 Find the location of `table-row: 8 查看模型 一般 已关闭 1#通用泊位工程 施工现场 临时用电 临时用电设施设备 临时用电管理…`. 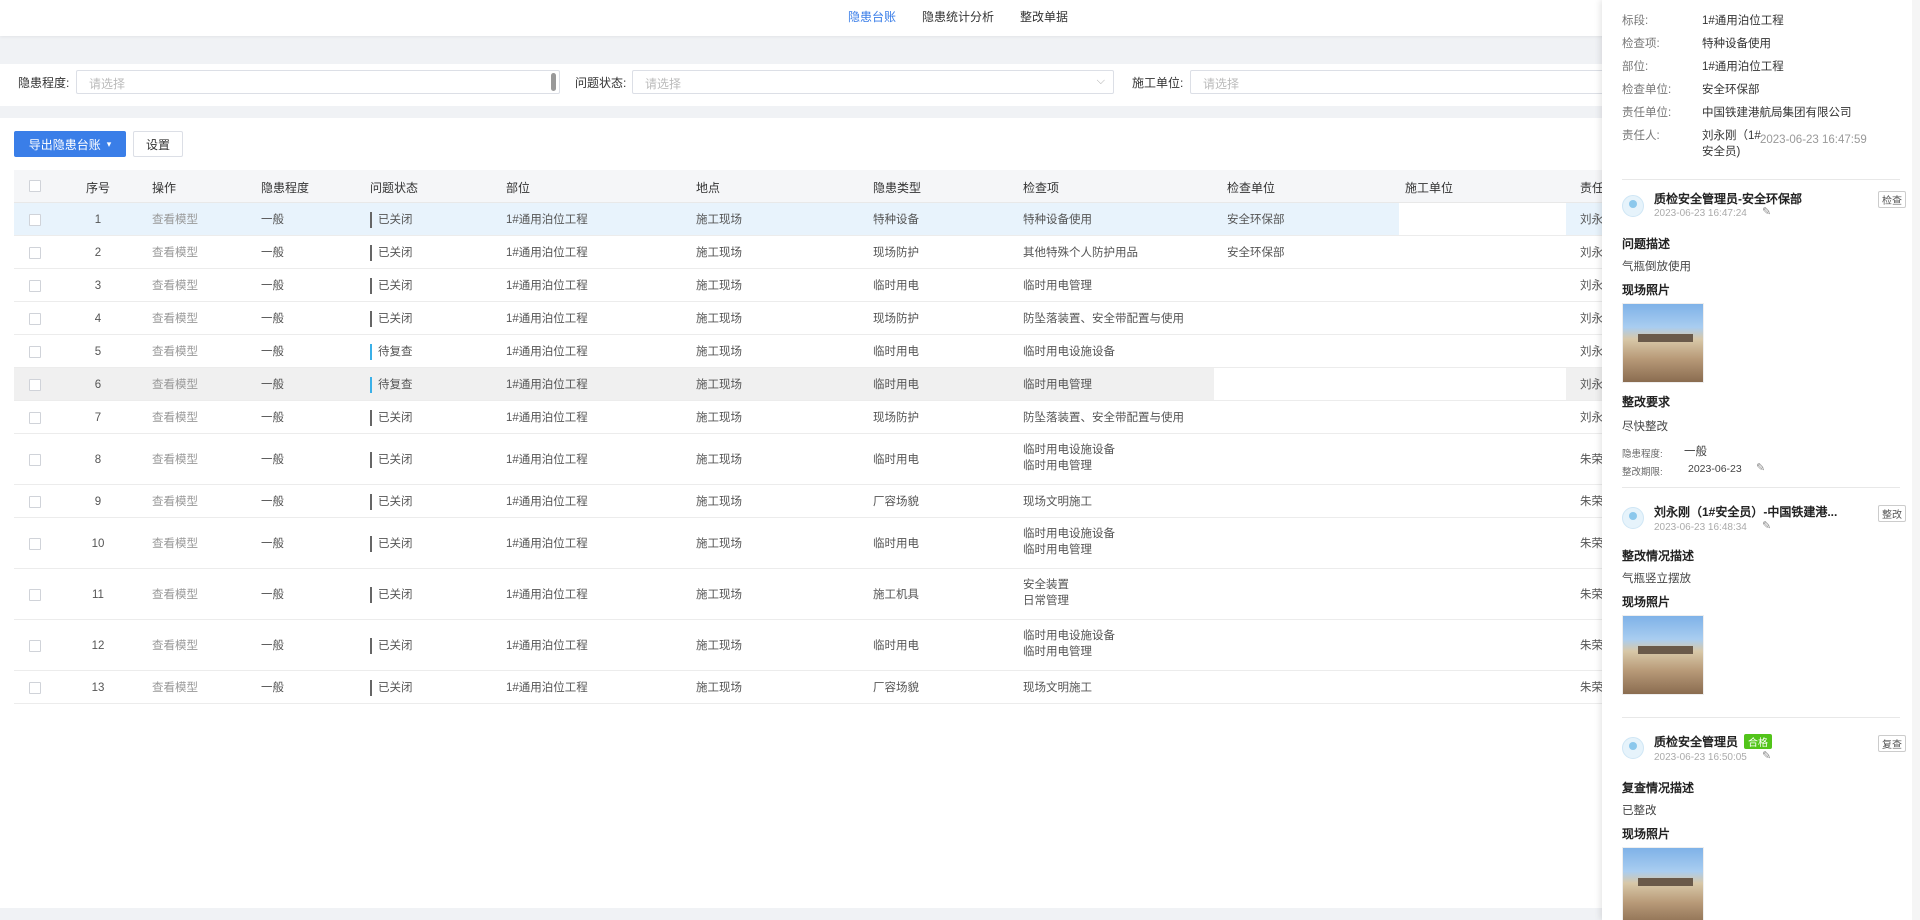

table-row: 8 查看模型 一般 已关闭 1#通用泊位工程 施工现场 临时用电 临时用电设施设备 临时用电管理… is located at coordinates (809, 459).